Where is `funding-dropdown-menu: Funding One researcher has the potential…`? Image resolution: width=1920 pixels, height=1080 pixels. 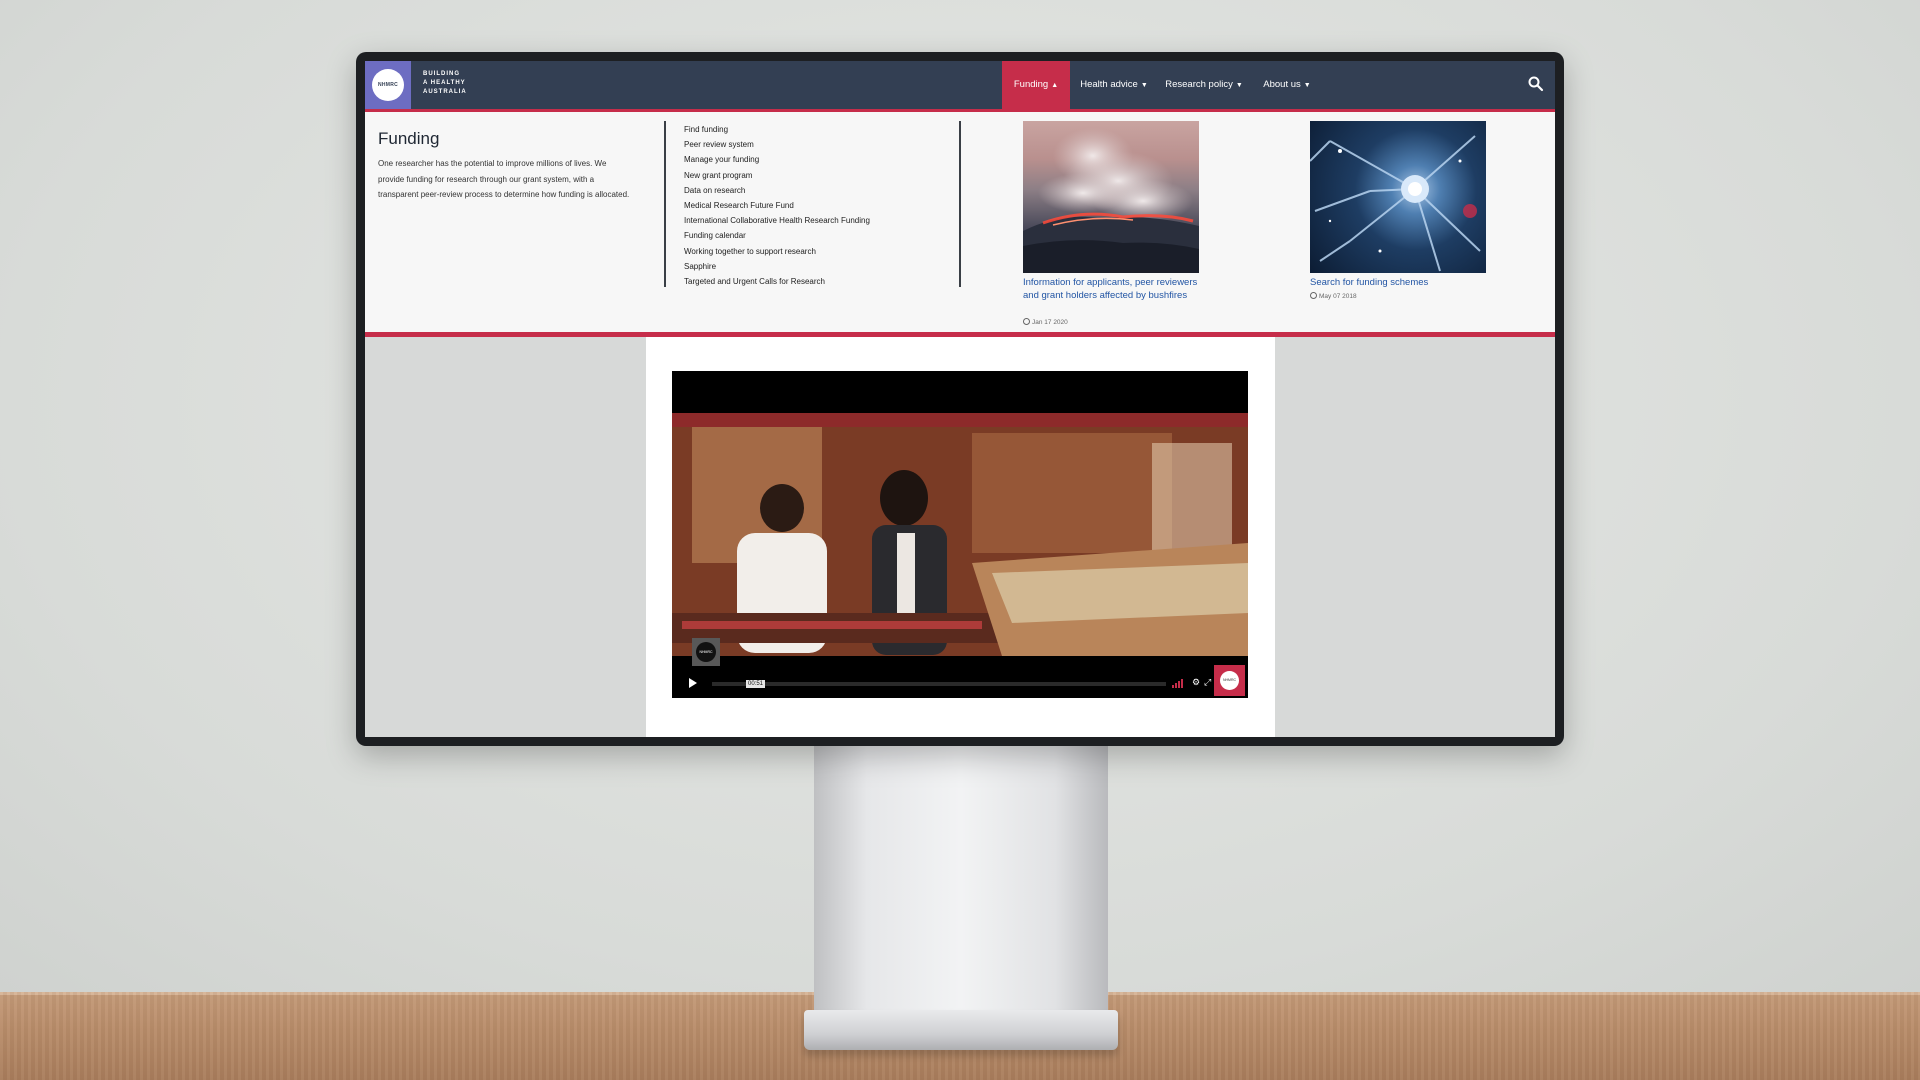
funding-dropdown-menu: Funding One researcher has the potential… is located at coordinates (960, 223).